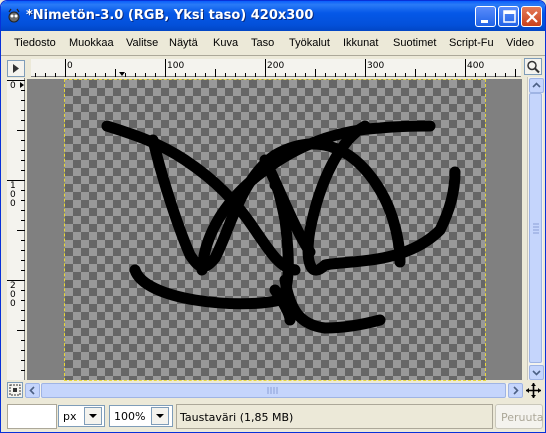 This screenshot has height=433, width=546. I want to click on pointer-coordinates, so click(32, 416).